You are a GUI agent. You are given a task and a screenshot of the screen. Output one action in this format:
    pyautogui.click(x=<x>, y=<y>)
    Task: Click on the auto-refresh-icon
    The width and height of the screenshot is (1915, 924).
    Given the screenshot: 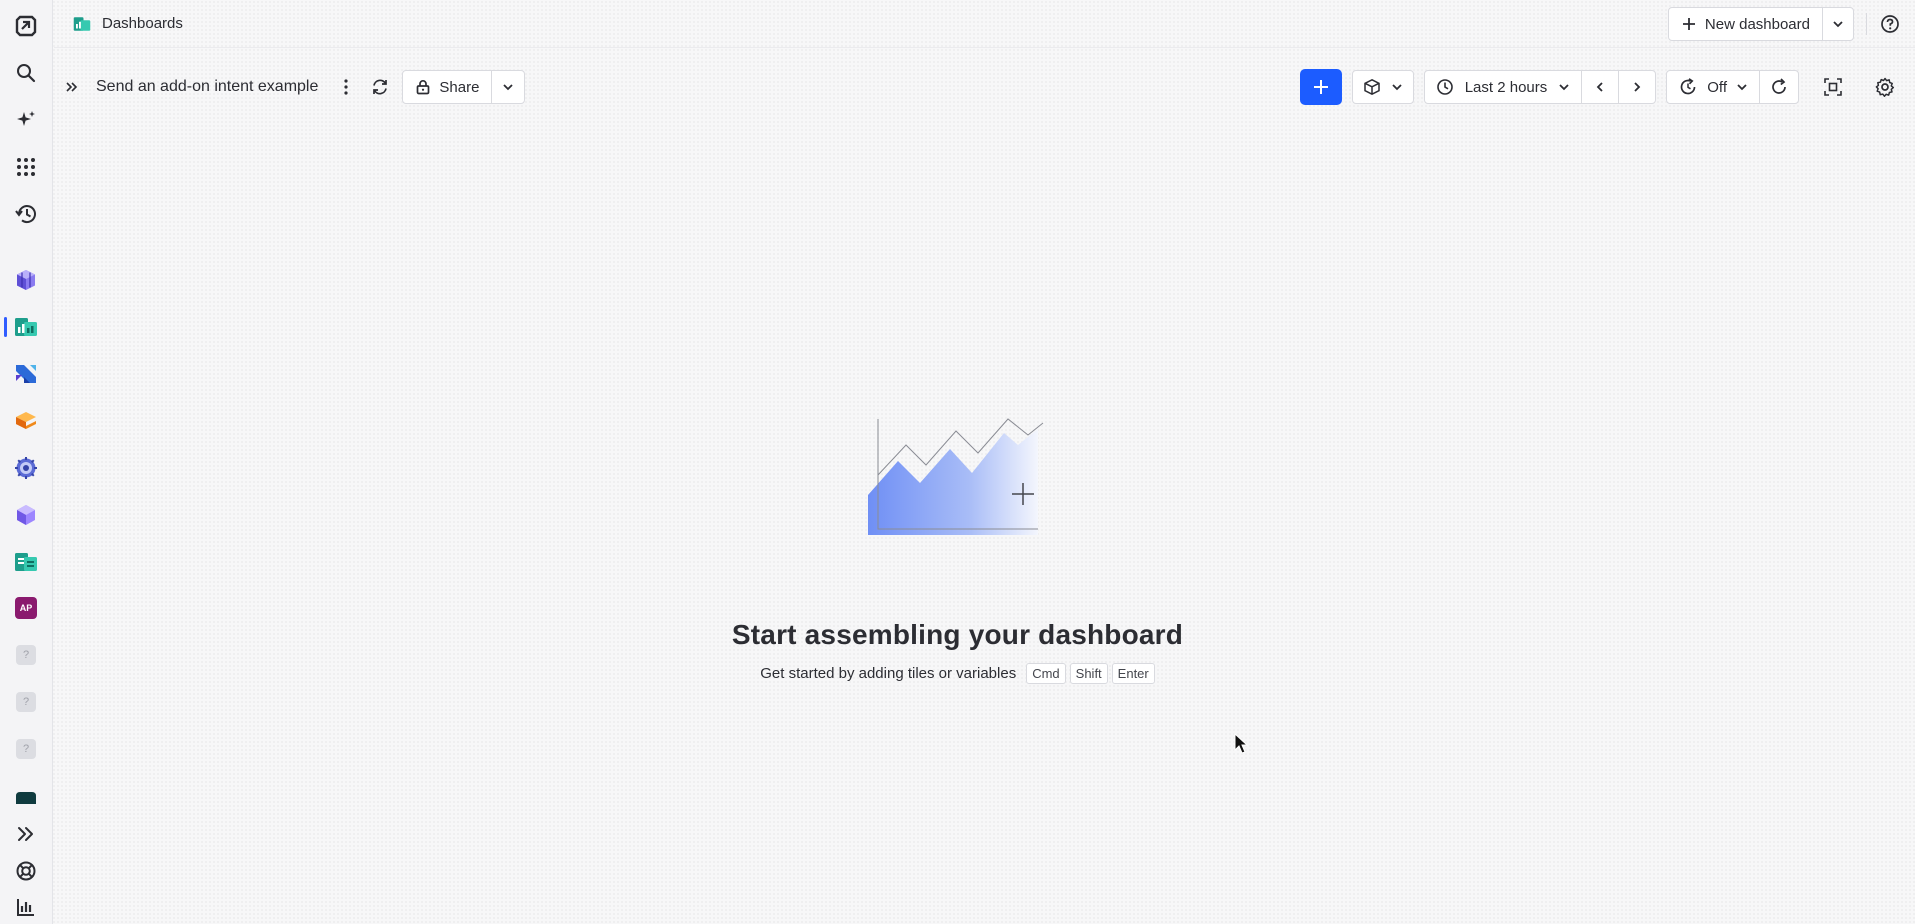 What is the action you would take?
    pyautogui.click(x=1688, y=86)
    